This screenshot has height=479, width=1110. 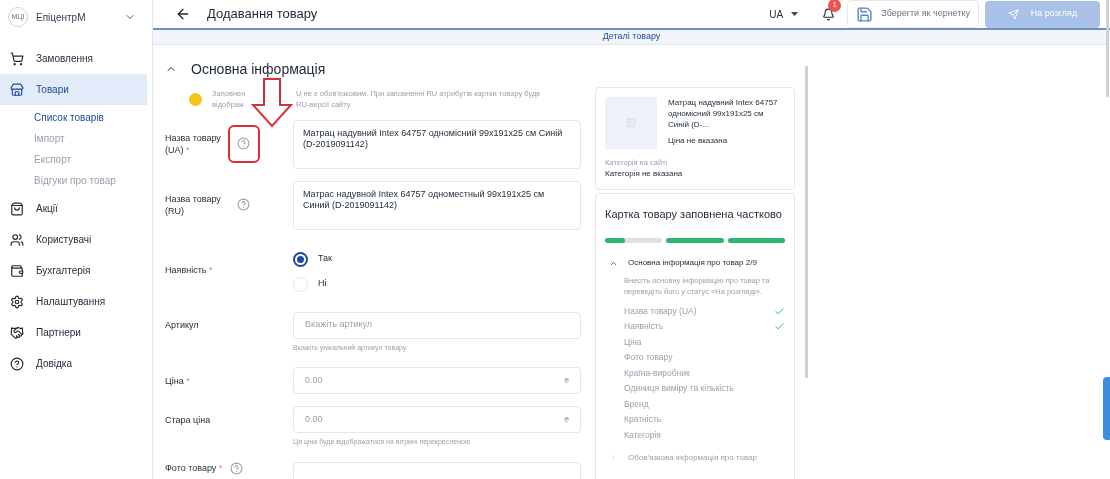 I want to click on annotation-arrow-icon, so click(x=272, y=102).